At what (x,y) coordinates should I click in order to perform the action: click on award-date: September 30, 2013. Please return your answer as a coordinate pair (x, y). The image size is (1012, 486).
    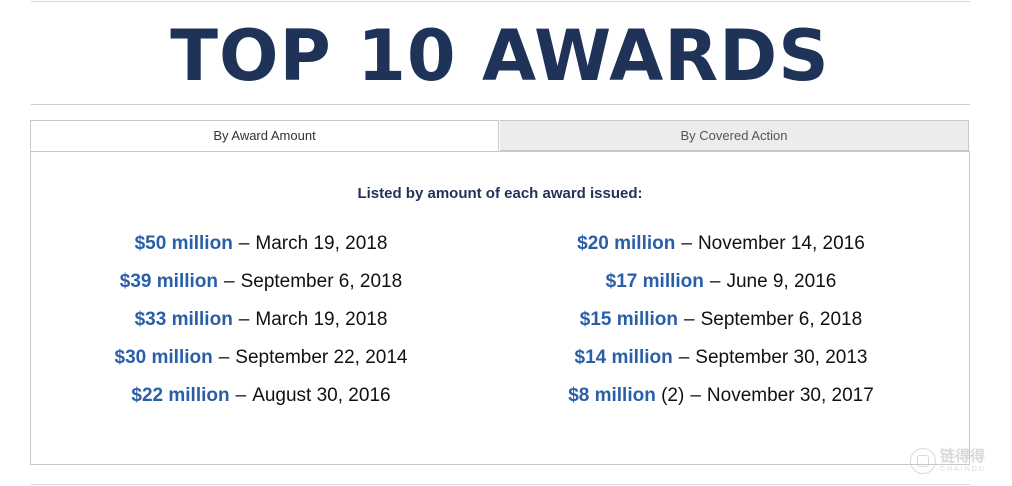
    Looking at the image, I should click on (781, 357).